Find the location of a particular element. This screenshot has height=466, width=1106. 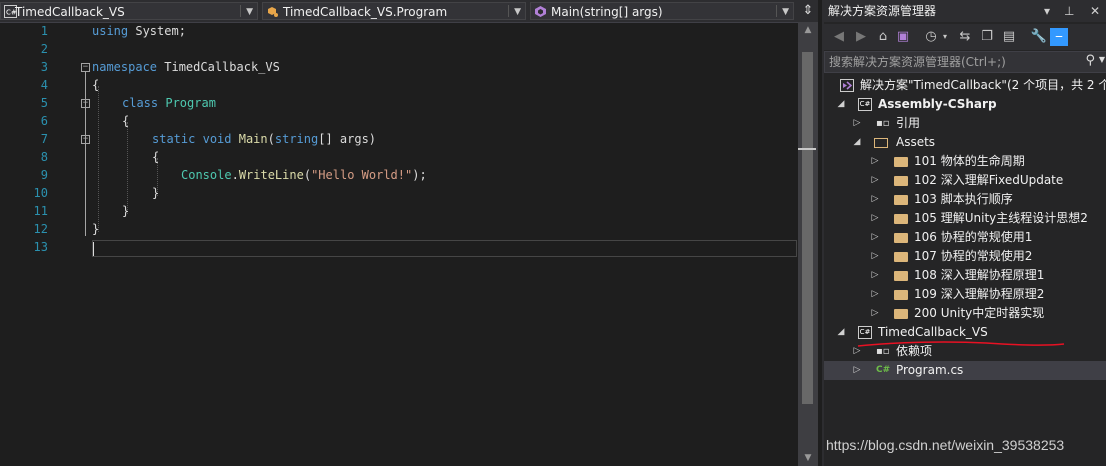

scroll-down-icon: ▼ is located at coordinates (808, 458).